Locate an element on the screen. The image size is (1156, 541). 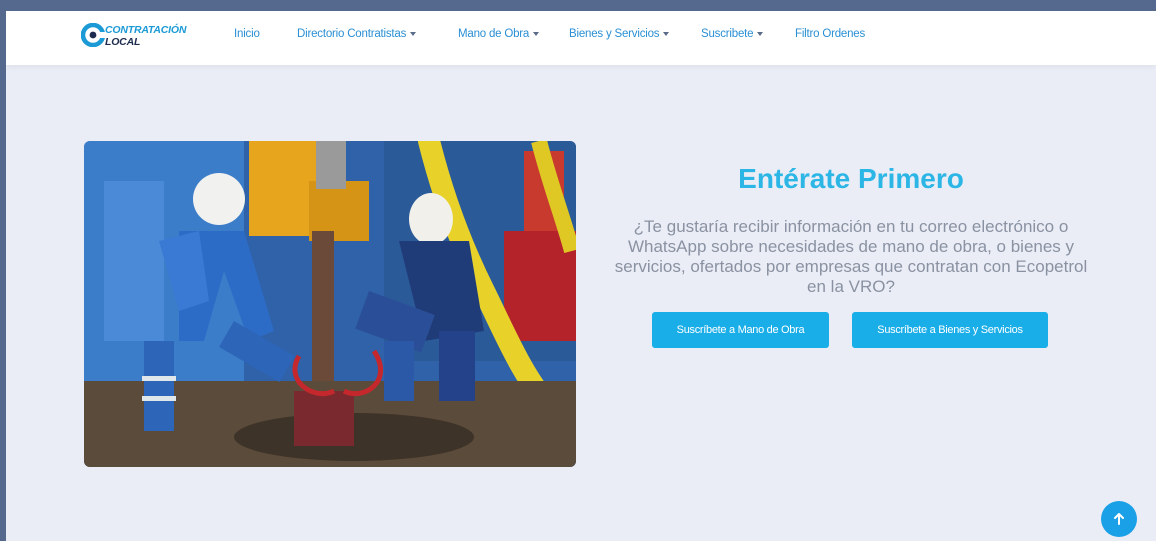
subscribe-labor-button: Suscríbete a Mano de Obra is located at coordinates (740, 330).